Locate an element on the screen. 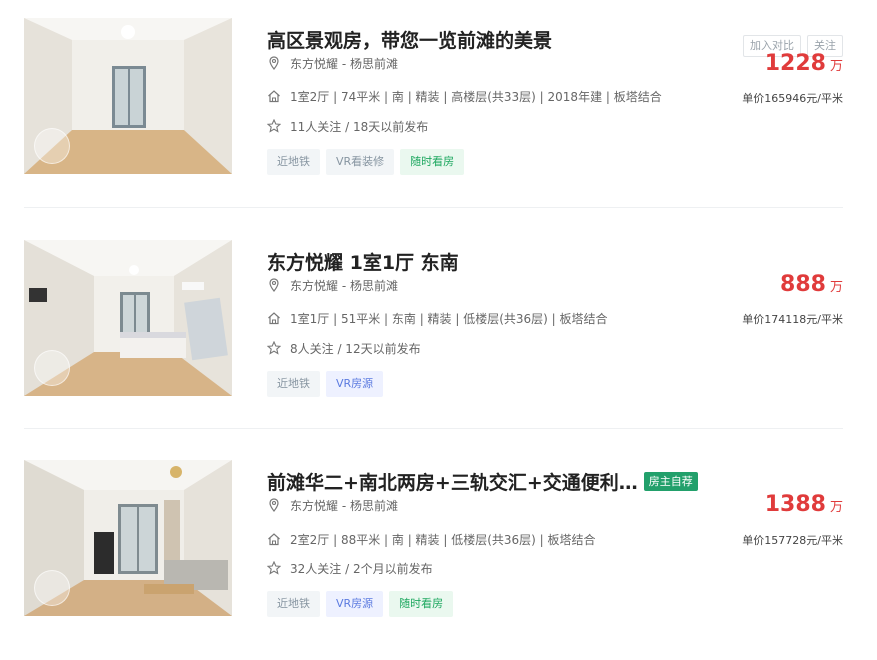 This screenshot has height=660, width=877. total-price: 1228 万 is located at coordinates (804, 63).